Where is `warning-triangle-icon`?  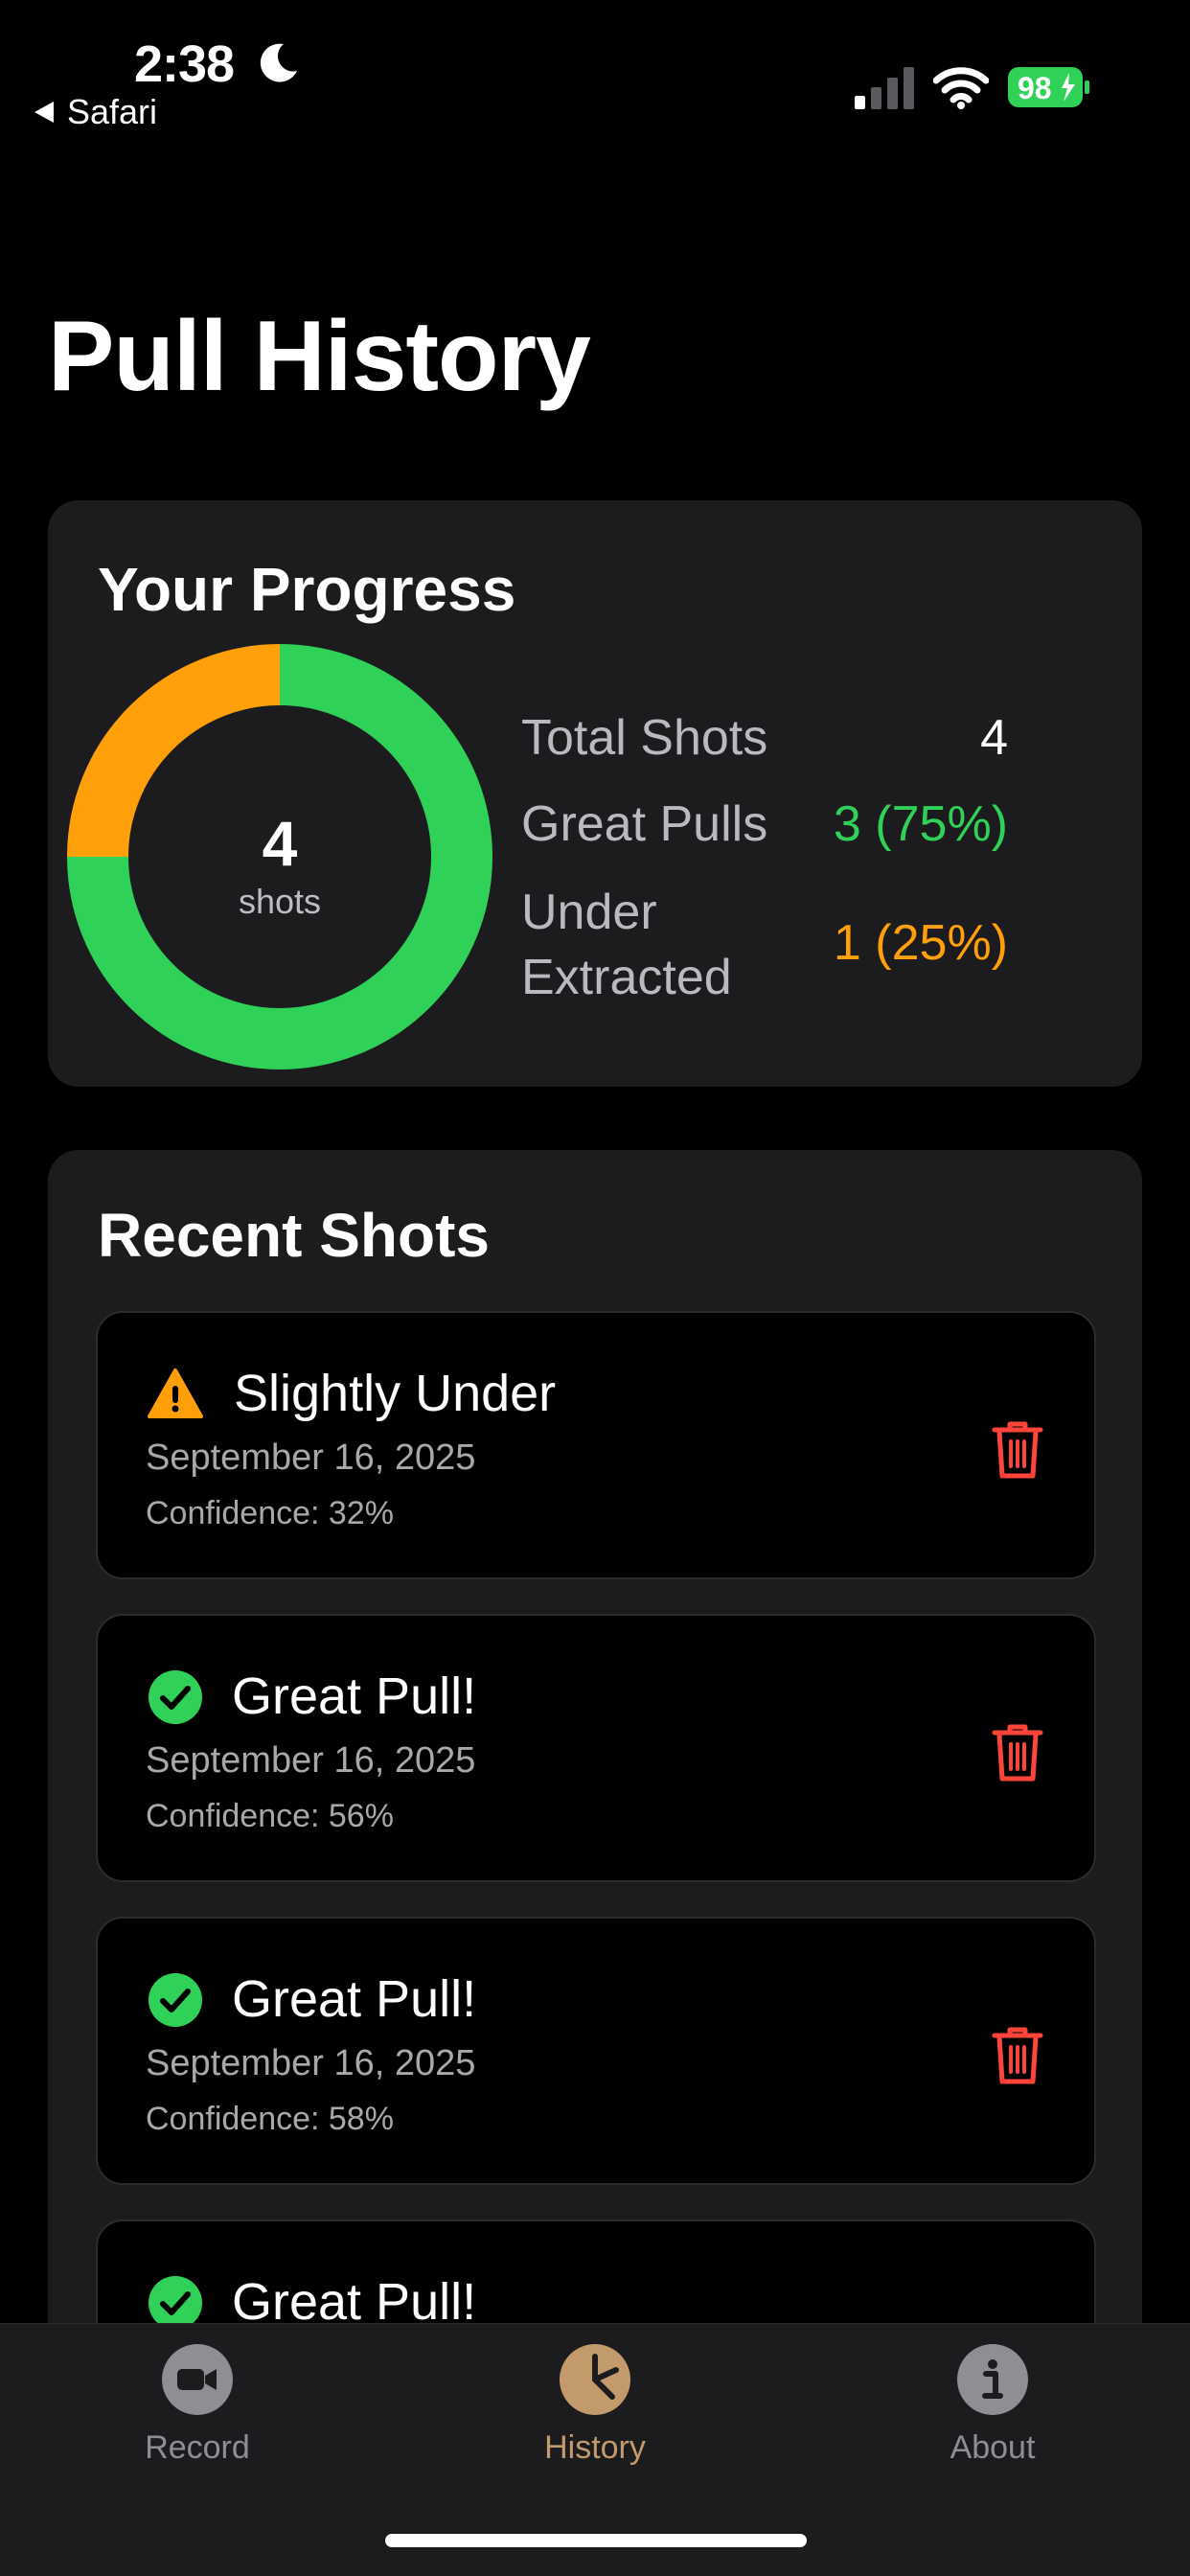
warning-triangle-icon is located at coordinates (175, 1393).